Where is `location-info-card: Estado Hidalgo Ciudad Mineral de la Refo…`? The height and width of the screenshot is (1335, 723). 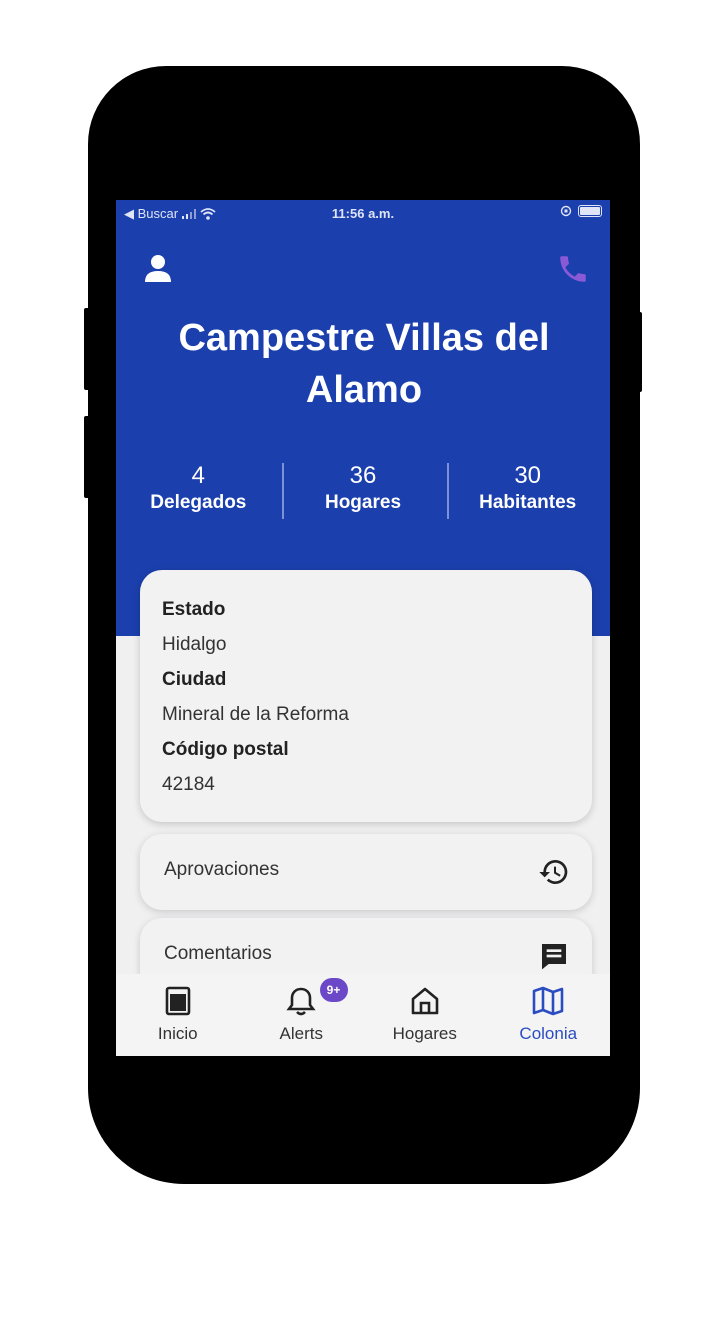 location-info-card: Estado Hidalgo Ciudad Mineral de la Refo… is located at coordinates (366, 696).